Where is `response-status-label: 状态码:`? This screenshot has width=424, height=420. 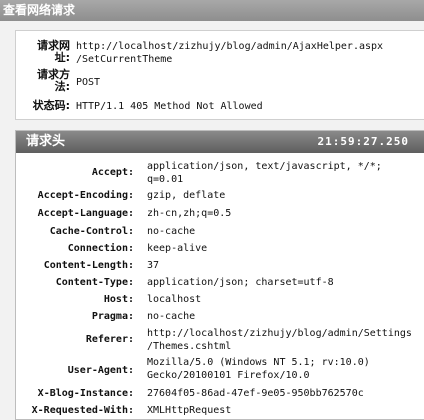 response-status-label: 状态码: is located at coordinates (51, 105).